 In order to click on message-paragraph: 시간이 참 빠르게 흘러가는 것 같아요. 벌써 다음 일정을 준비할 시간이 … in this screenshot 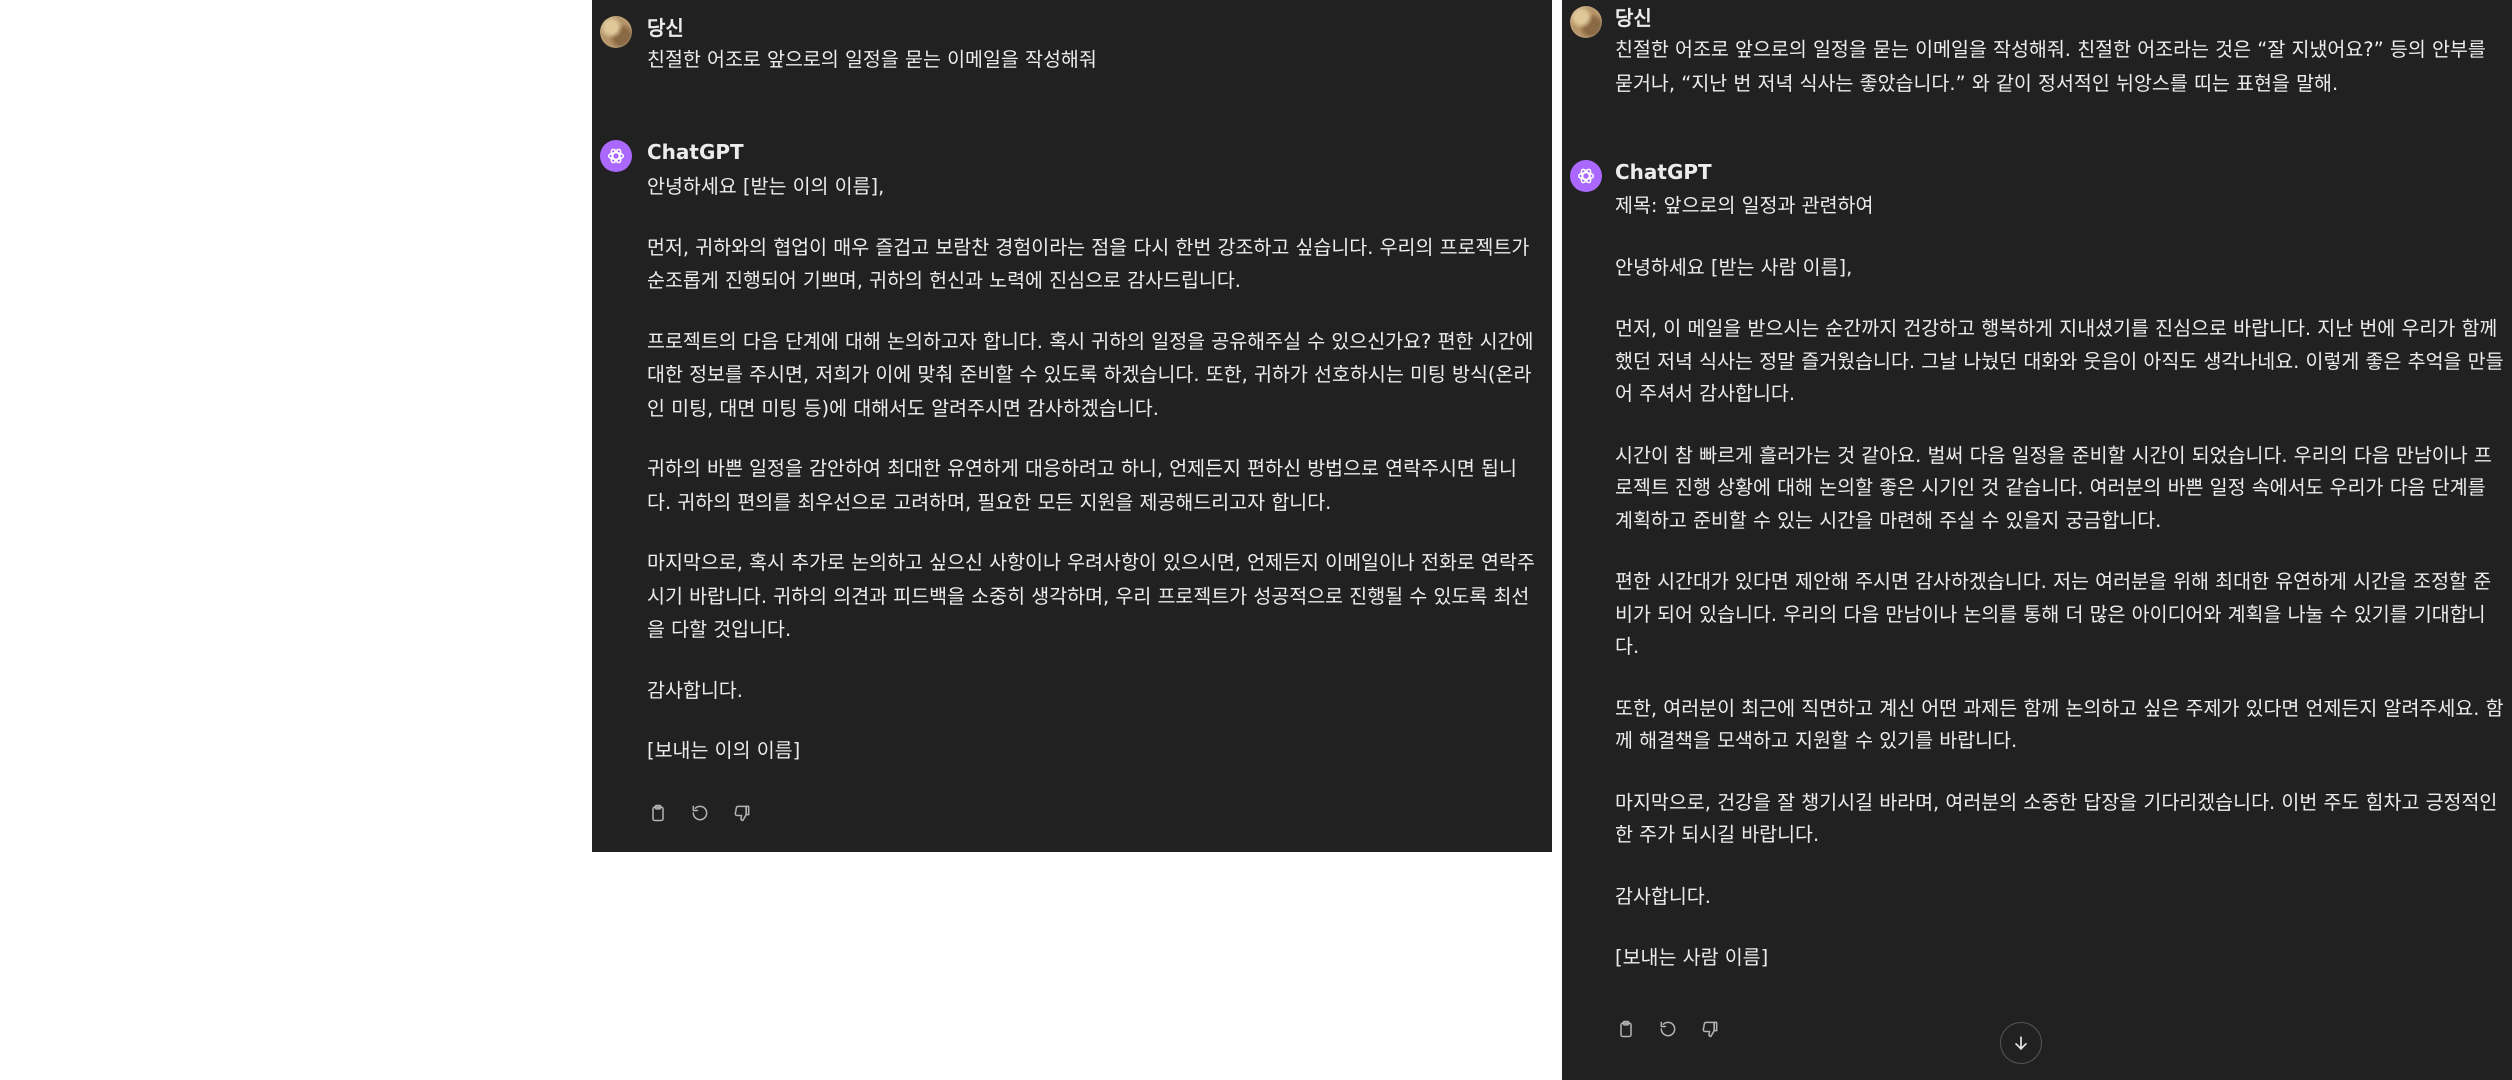, I will do `click(2053, 487)`.